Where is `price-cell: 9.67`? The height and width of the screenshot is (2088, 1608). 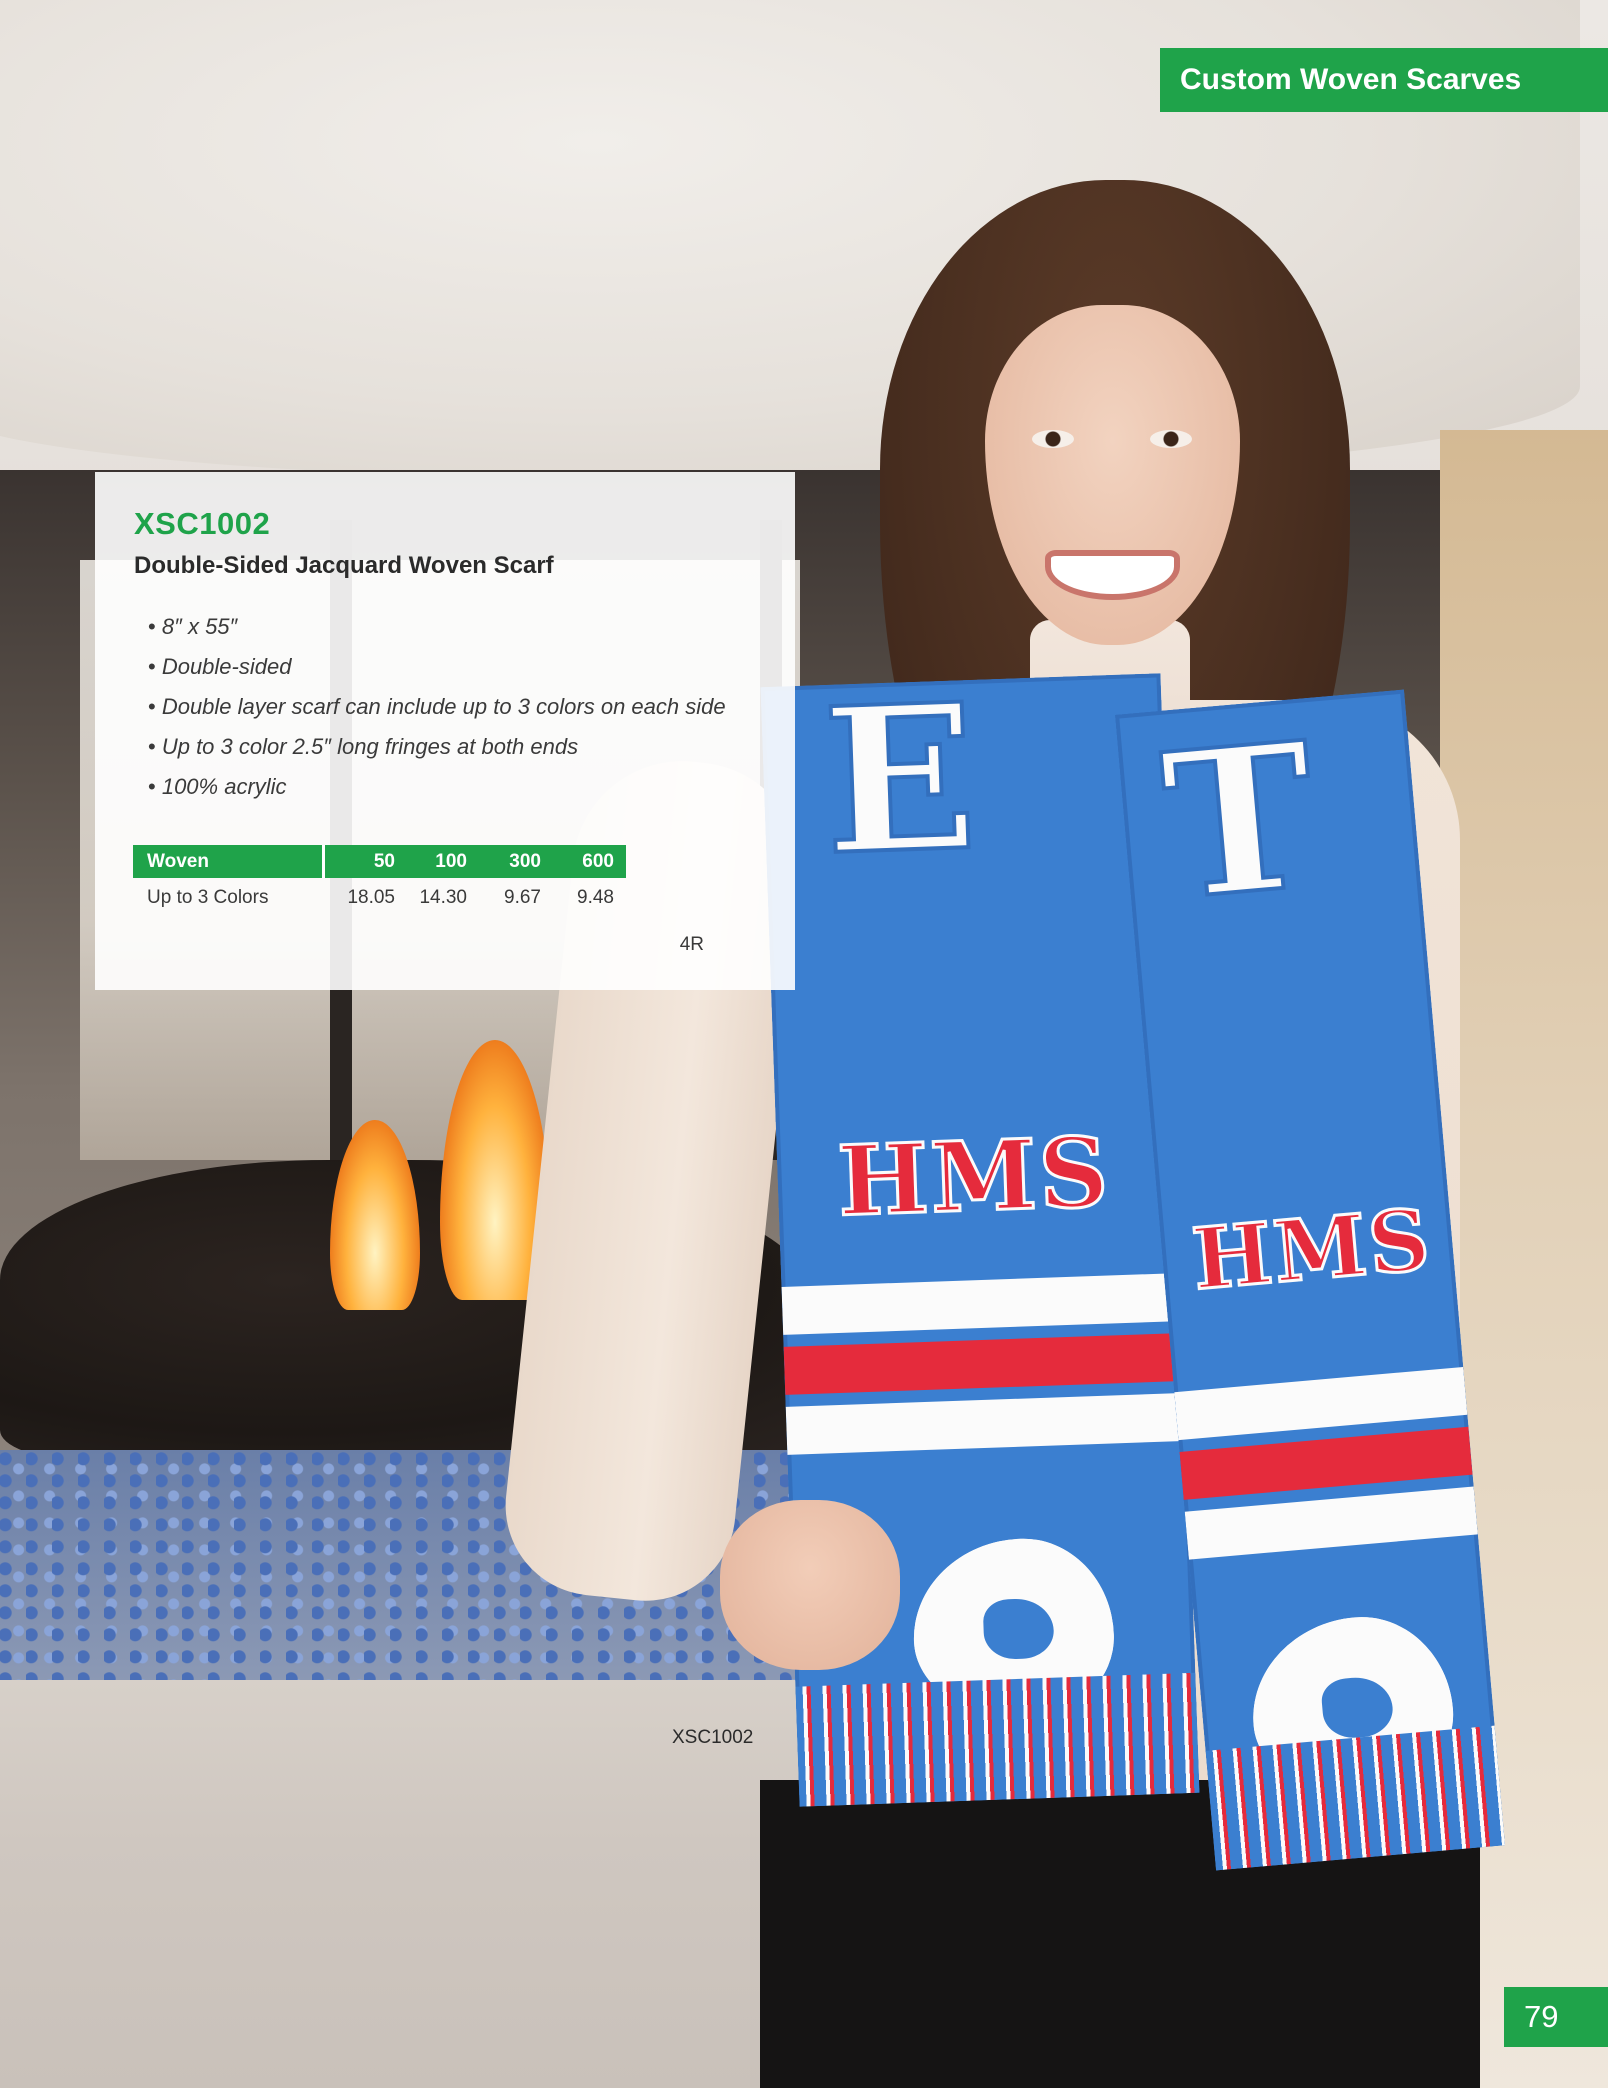 price-cell: 9.67 is located at coordinates (522, 897).